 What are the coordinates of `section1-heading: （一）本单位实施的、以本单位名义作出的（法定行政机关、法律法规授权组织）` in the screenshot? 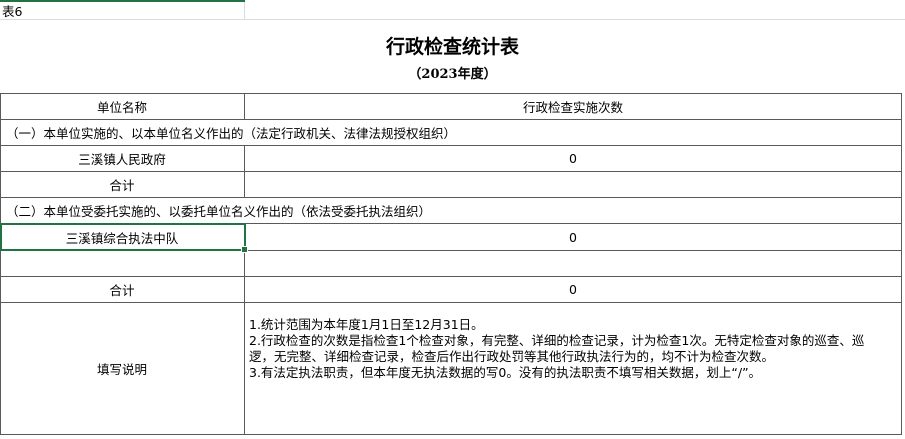 It's located at (231, 133).